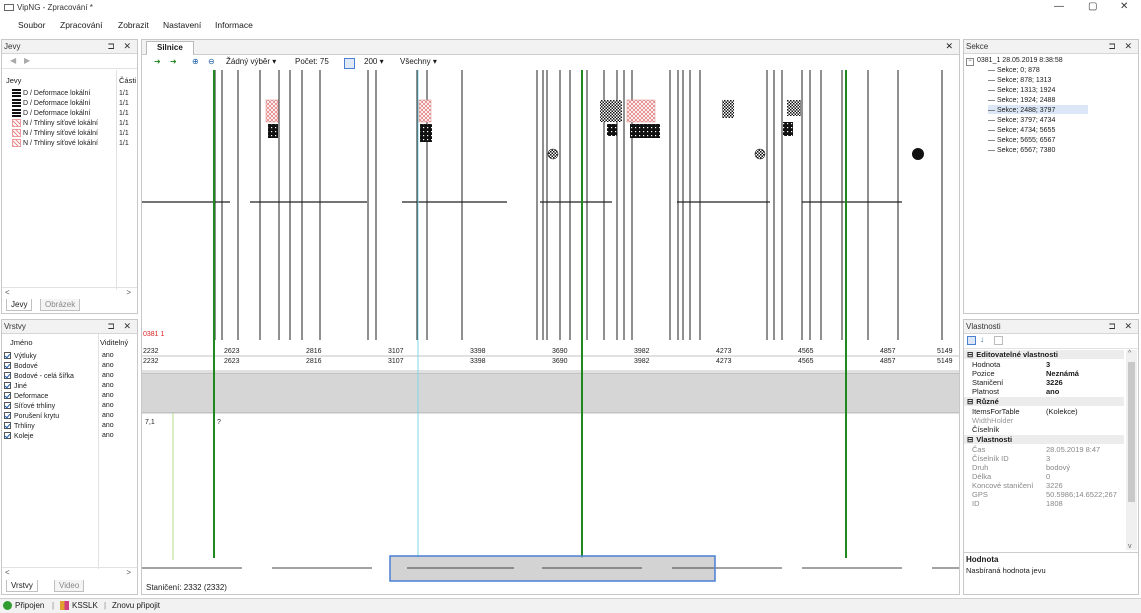 Image resolution: width=1141 pixels, height=613 pixels. I want to click on property-row: Délka 0, so click(1044, 476).